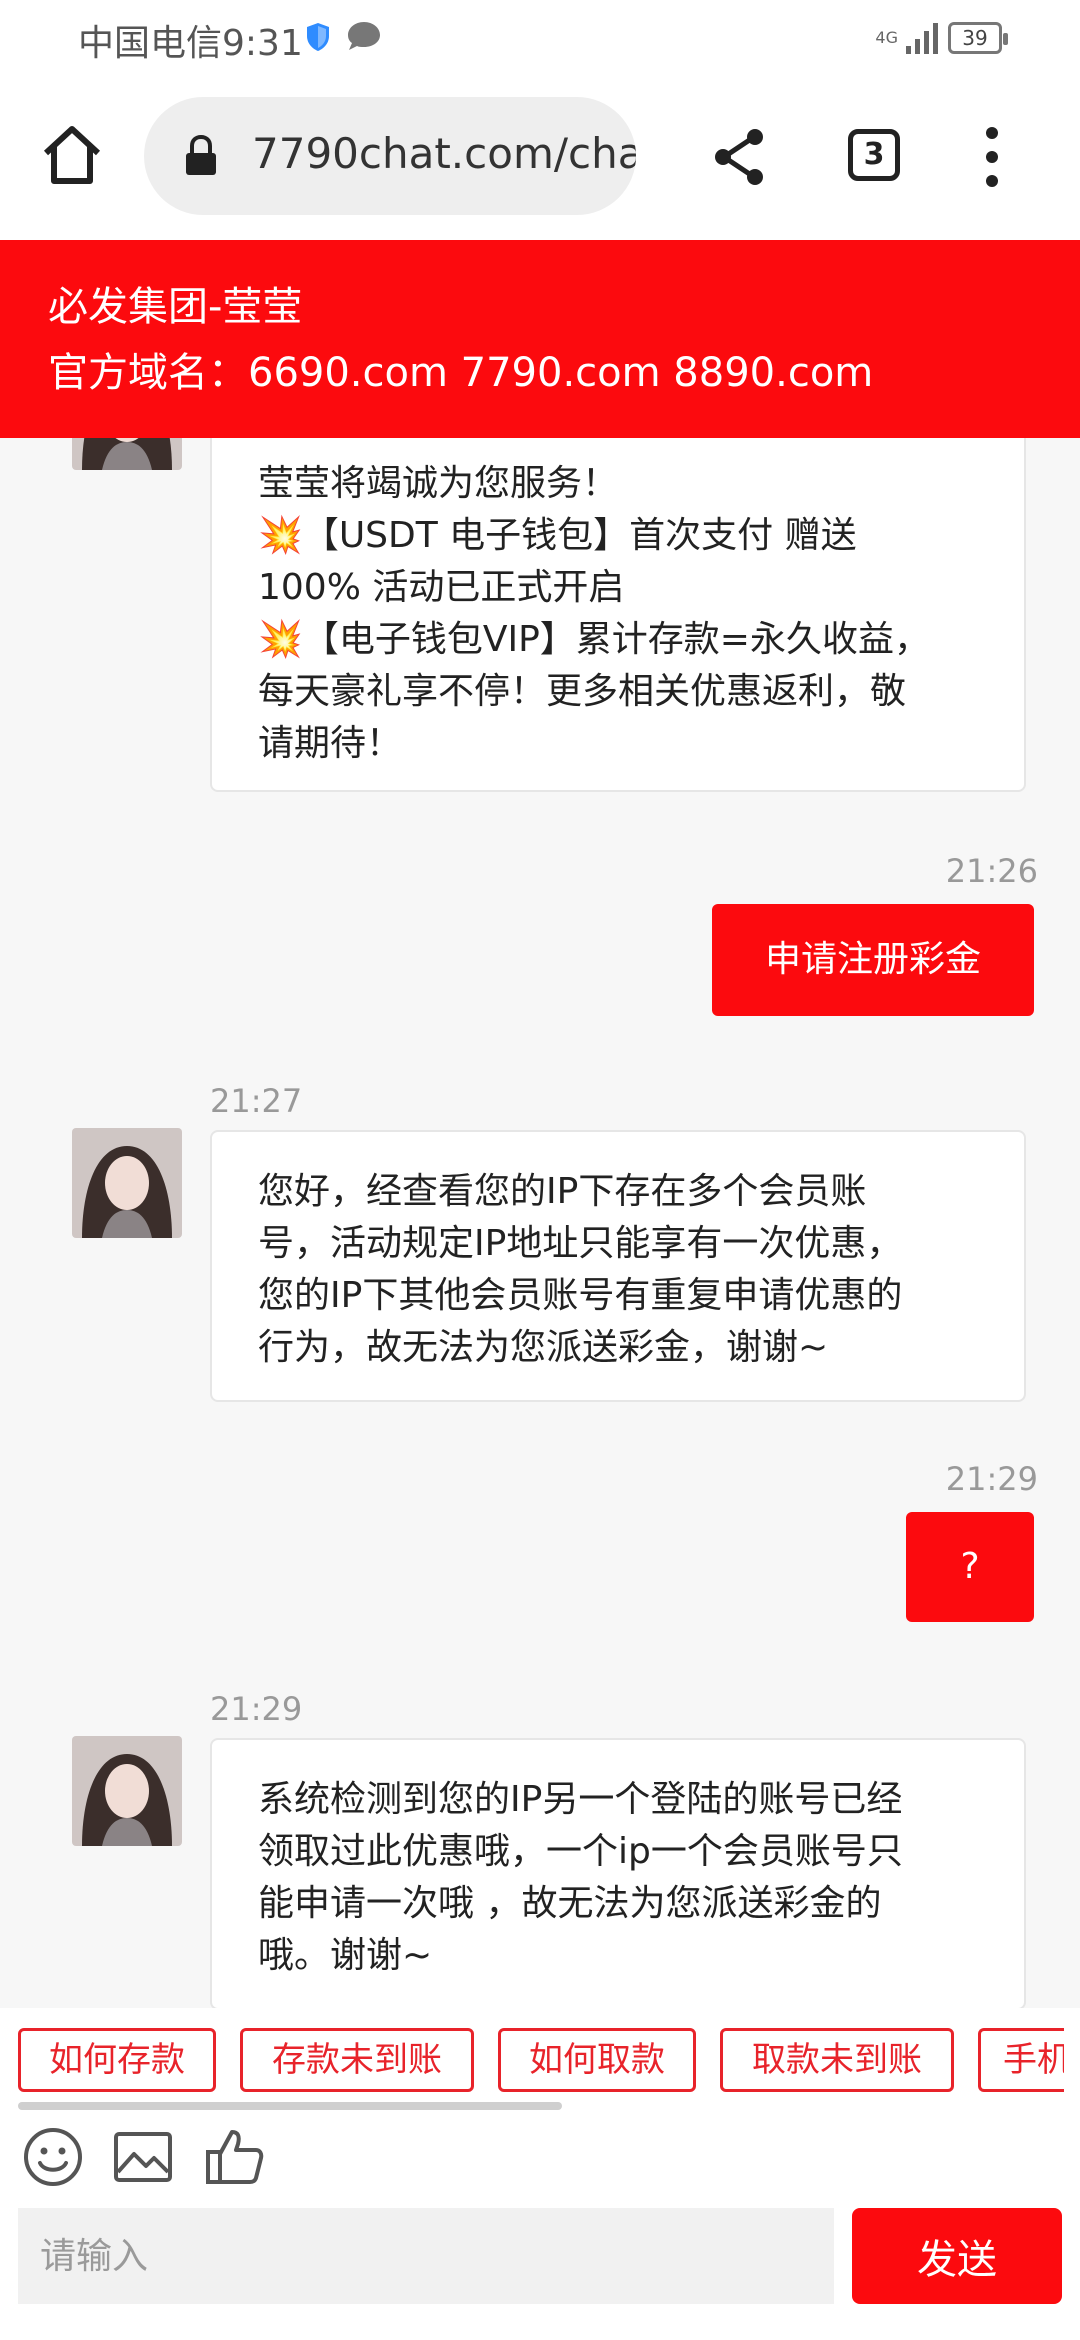 The width and height of the screenshot is (1080, 2340). I want to click on message-line: 系统检测到您的IP另一个登陆的账号已经, so click(580, 1799).